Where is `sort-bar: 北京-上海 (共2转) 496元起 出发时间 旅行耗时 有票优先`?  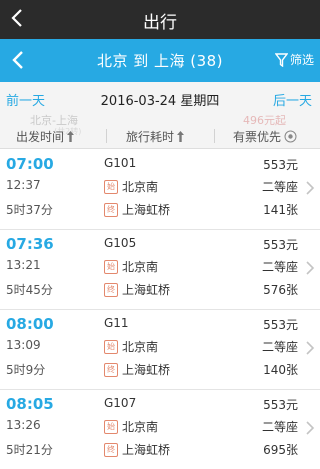
sort-bar: 北京-上海 (共2转) 496元起 出发时间 旅行耗时 有票优先 is located at coordinates (160, 131).